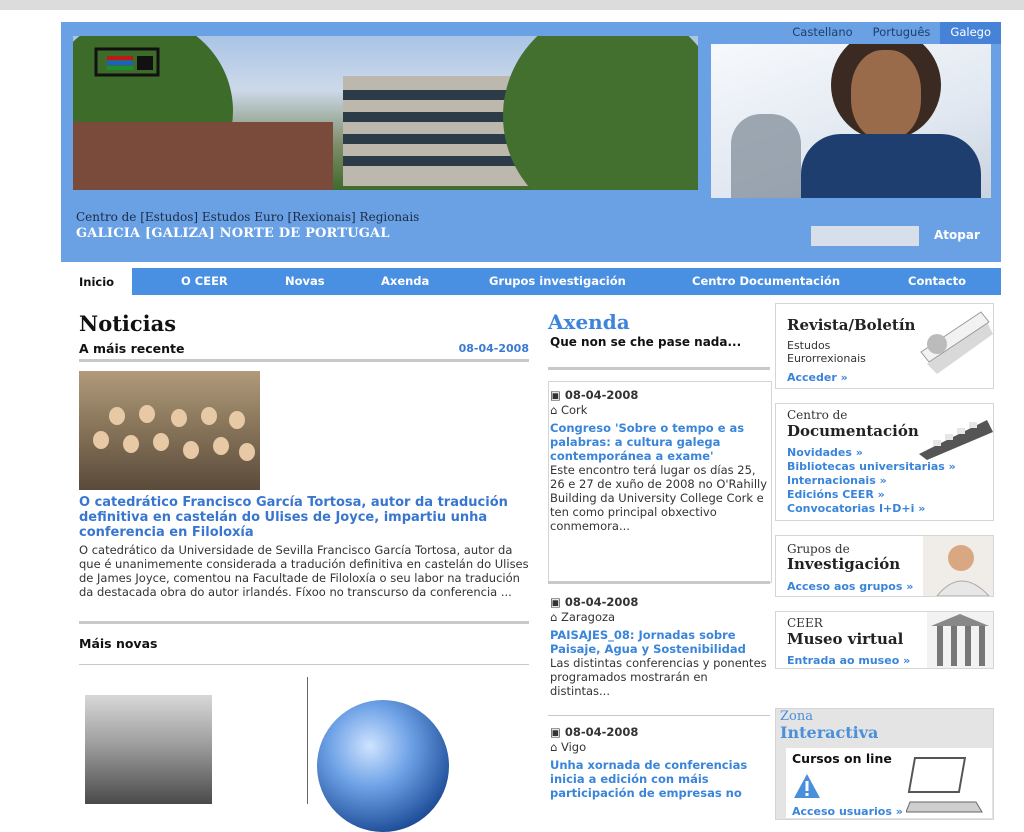 Image resolution: width=1024 pixels, height=832 pixels. Describe the element at coordinates (957, 235) in the screenshot. I see `search-button: Atopar` at that location.